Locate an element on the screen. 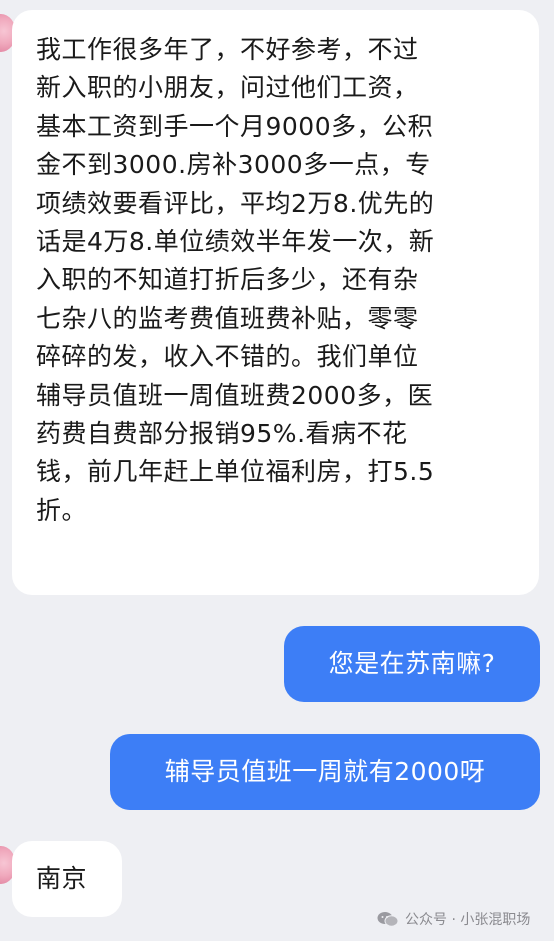 This screenshot has width=554, height=941. message-text: 您是在苏南嘛? is located at coordinates (412, 663).